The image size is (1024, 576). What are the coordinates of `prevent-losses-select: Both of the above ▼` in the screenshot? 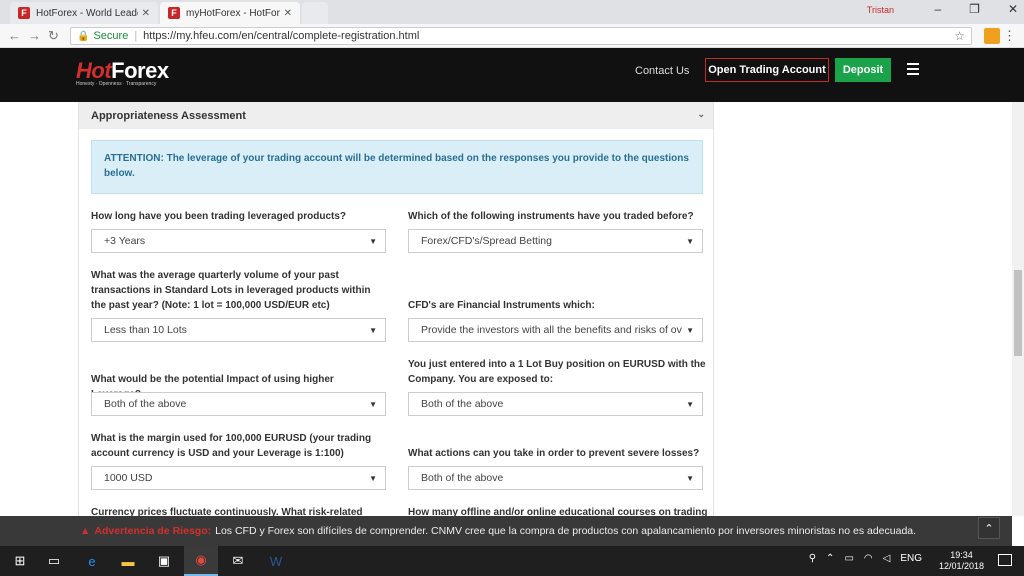 It's located at (555, 478).